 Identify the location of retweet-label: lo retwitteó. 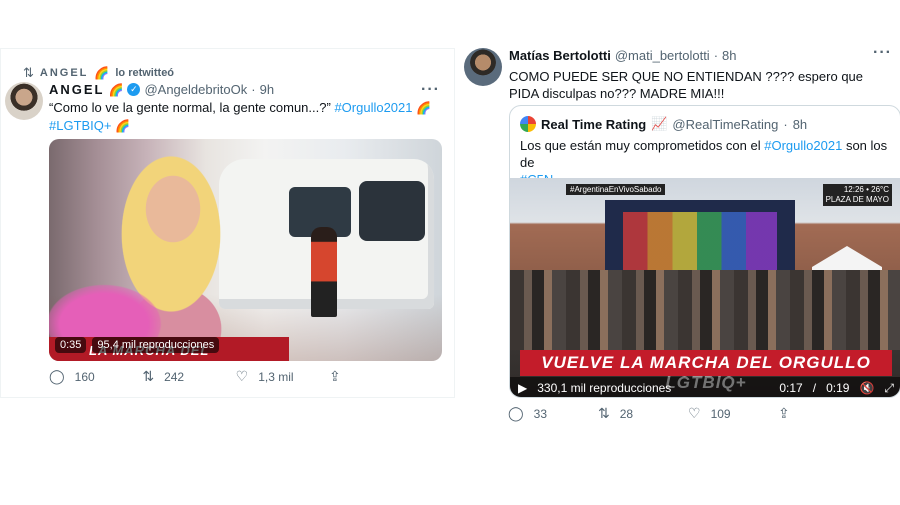
(145, 73).